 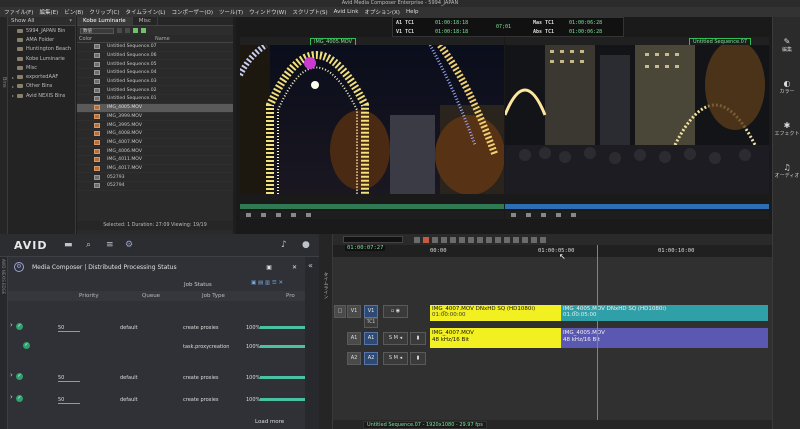 What do you see at coordinates (155, 82) in the screenshot?
I see `bin-item: Untitled Sequence.03` at bounding box center [155, 82].